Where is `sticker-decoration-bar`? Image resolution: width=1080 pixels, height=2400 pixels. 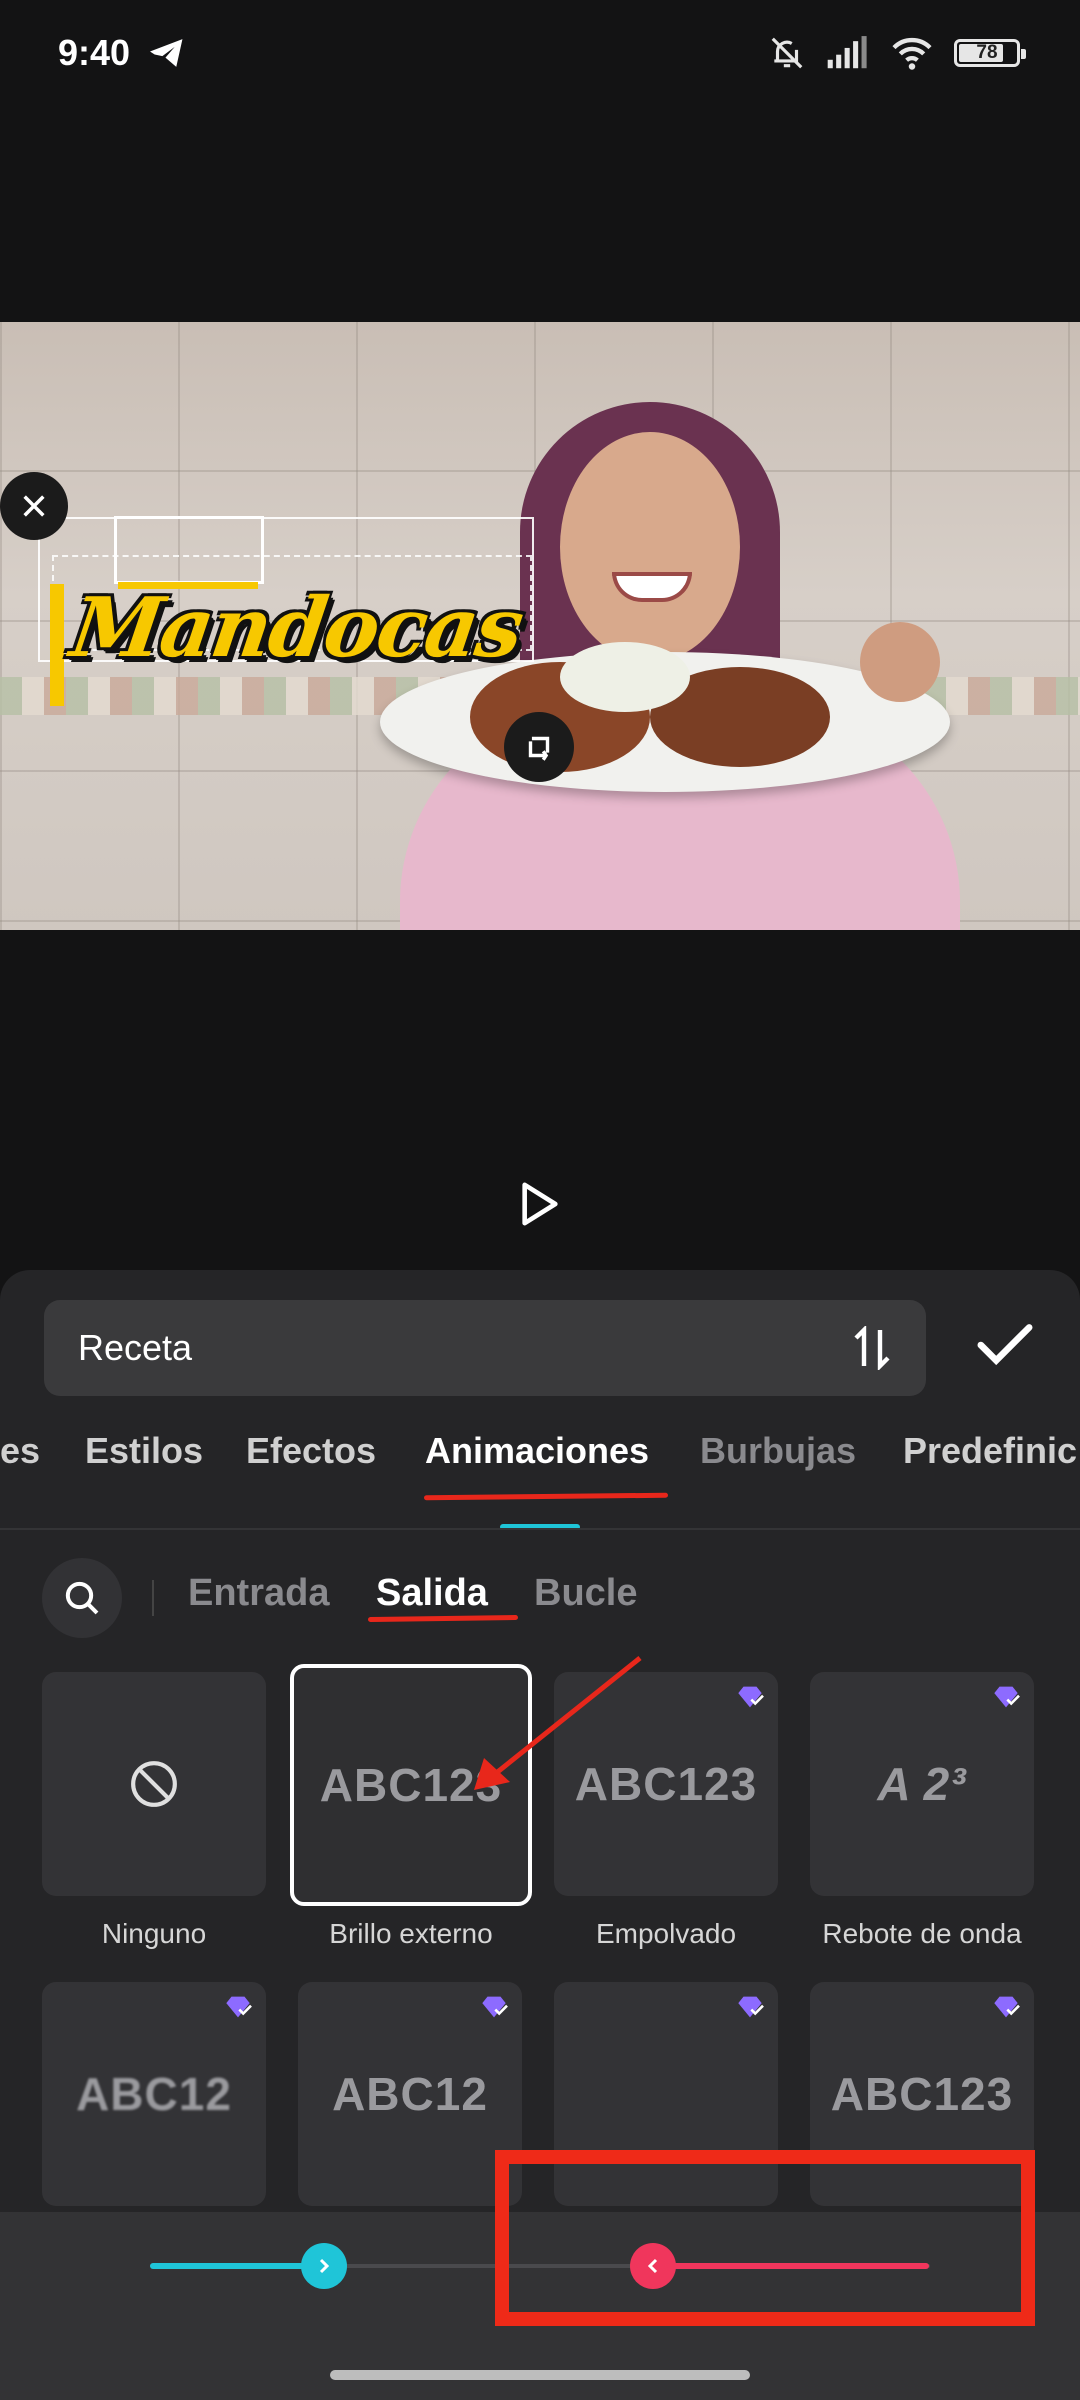
sticker-decoration-bar is located at coordinates (57, 645).